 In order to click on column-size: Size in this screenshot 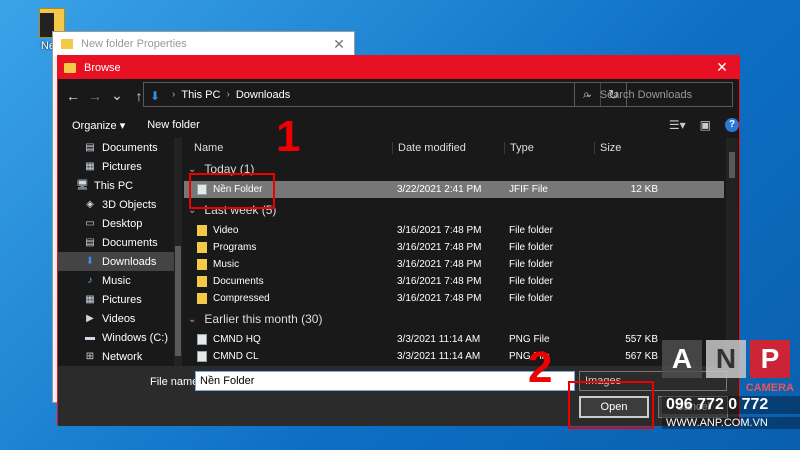, I will do `click(629, 147)`.